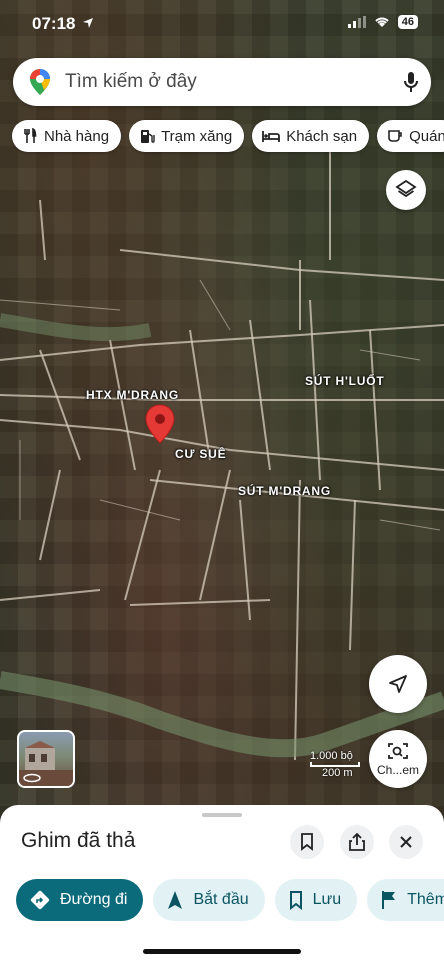  I want to click on chip-restaurants: Nhà hàng, so click(67, 136).